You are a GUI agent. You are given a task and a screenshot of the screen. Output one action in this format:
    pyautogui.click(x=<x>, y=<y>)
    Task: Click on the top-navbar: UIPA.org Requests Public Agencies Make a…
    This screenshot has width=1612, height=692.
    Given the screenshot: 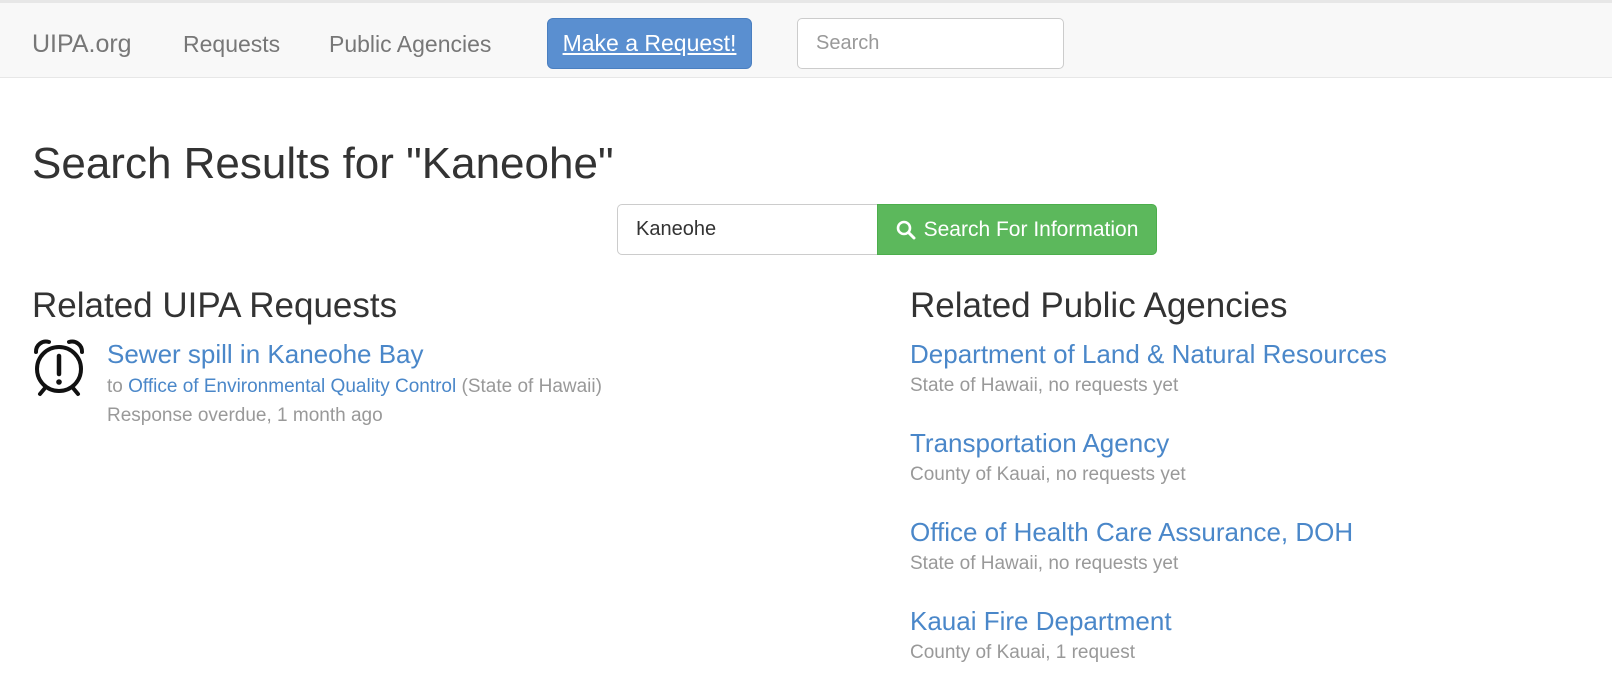 What is the action you would take?
    pyautogui.click(x=806, y=39)
    